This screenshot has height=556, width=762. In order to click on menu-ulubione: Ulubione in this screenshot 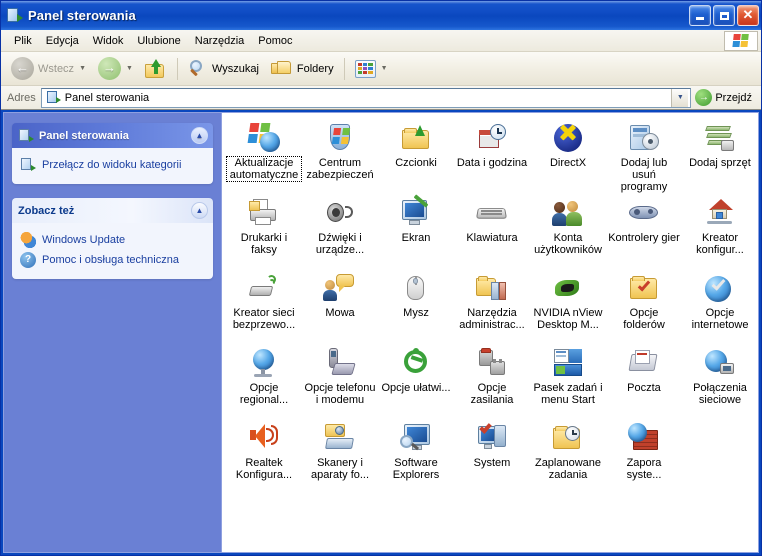, I will do `click(158, 41)`.